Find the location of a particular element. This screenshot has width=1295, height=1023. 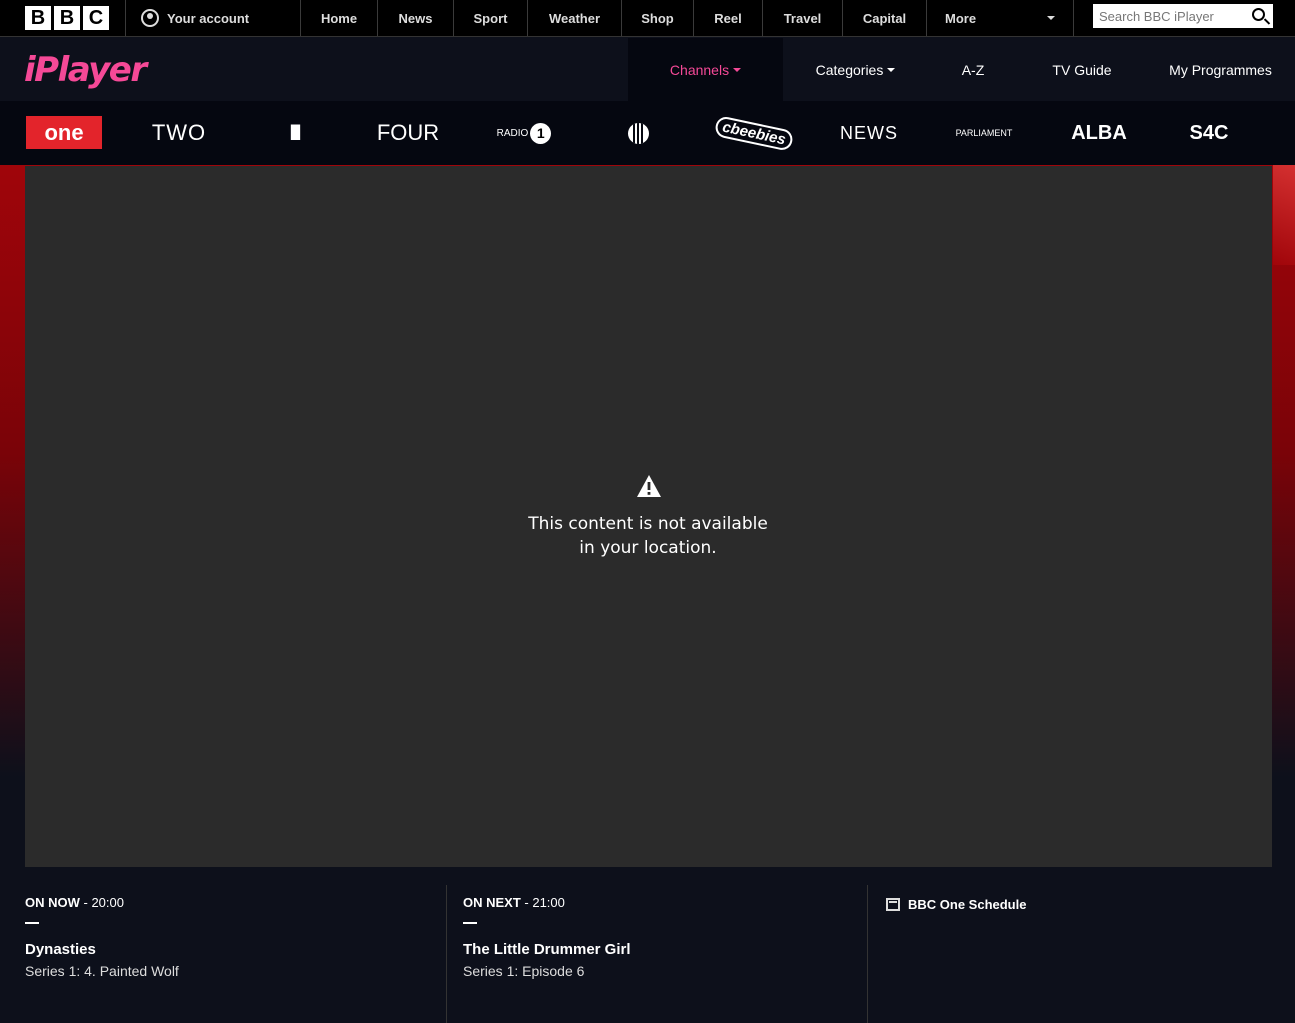

tab-my-programmes-label: My Programmes is located at coordinates (1220, 69).